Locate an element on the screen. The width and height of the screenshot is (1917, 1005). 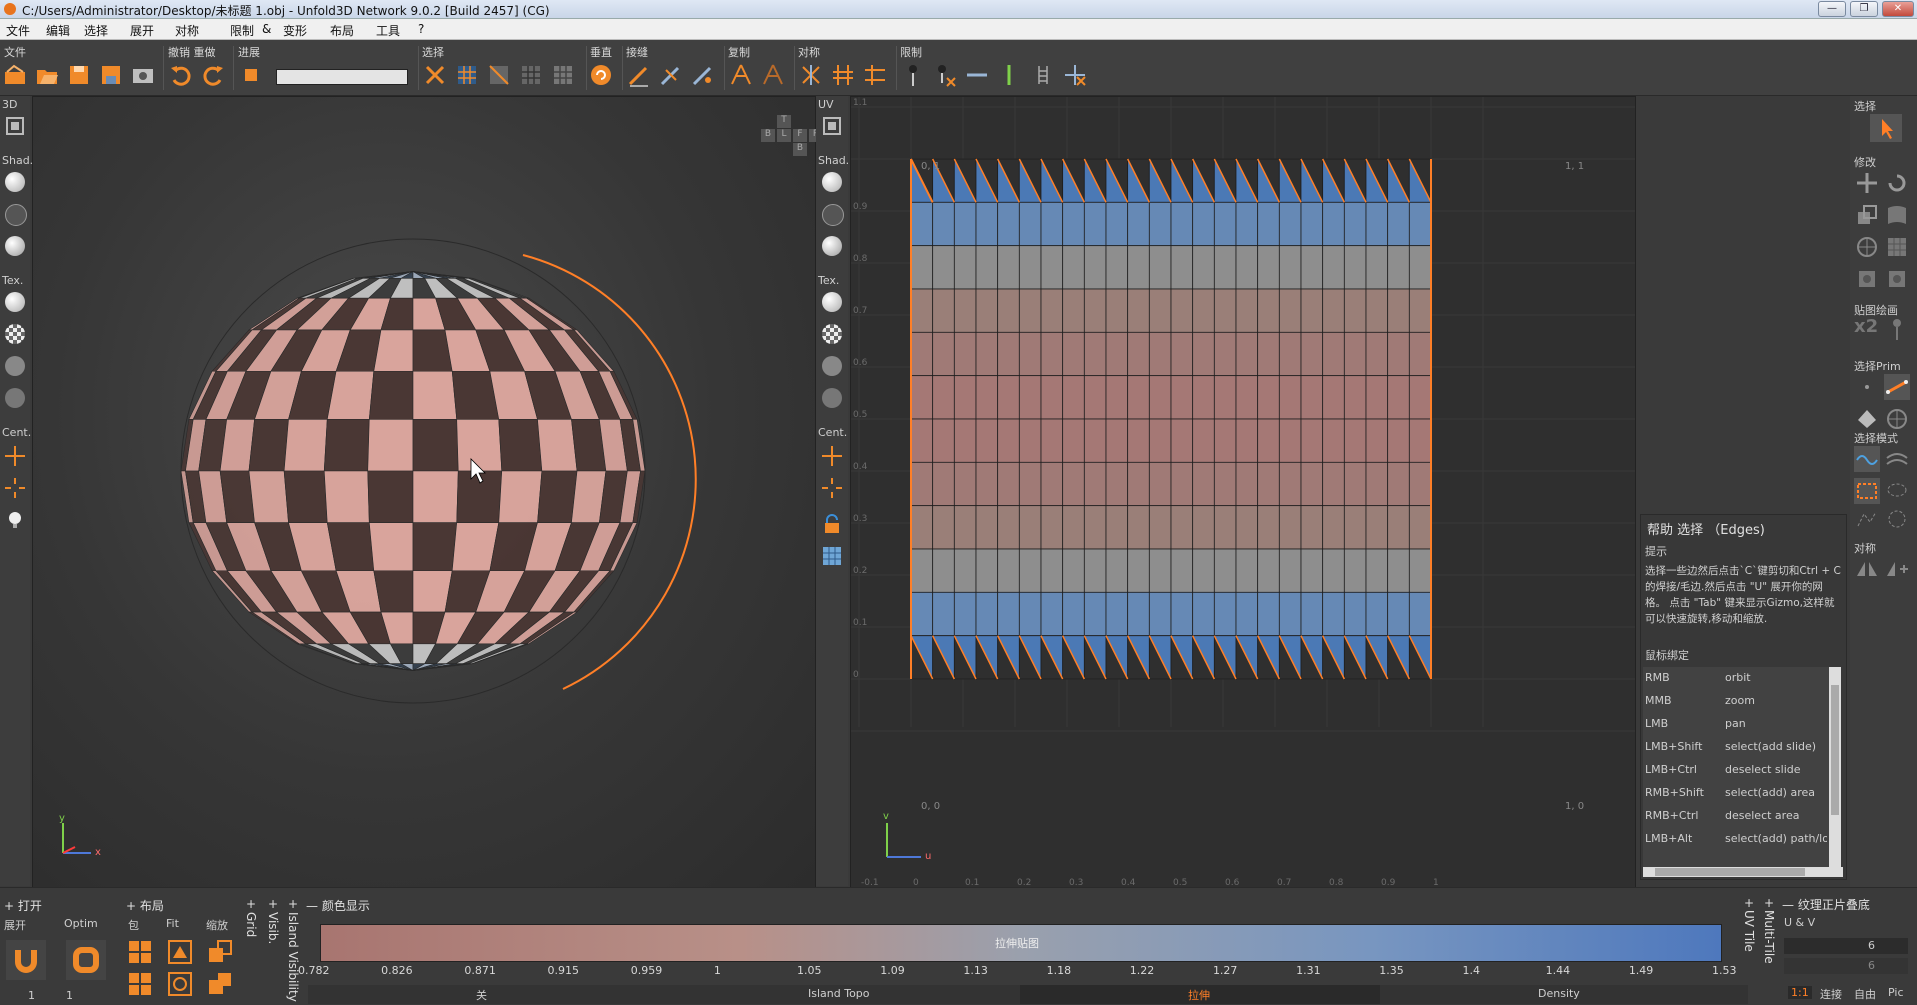
binding-scrollbar is located at coordinates (1835, 767).